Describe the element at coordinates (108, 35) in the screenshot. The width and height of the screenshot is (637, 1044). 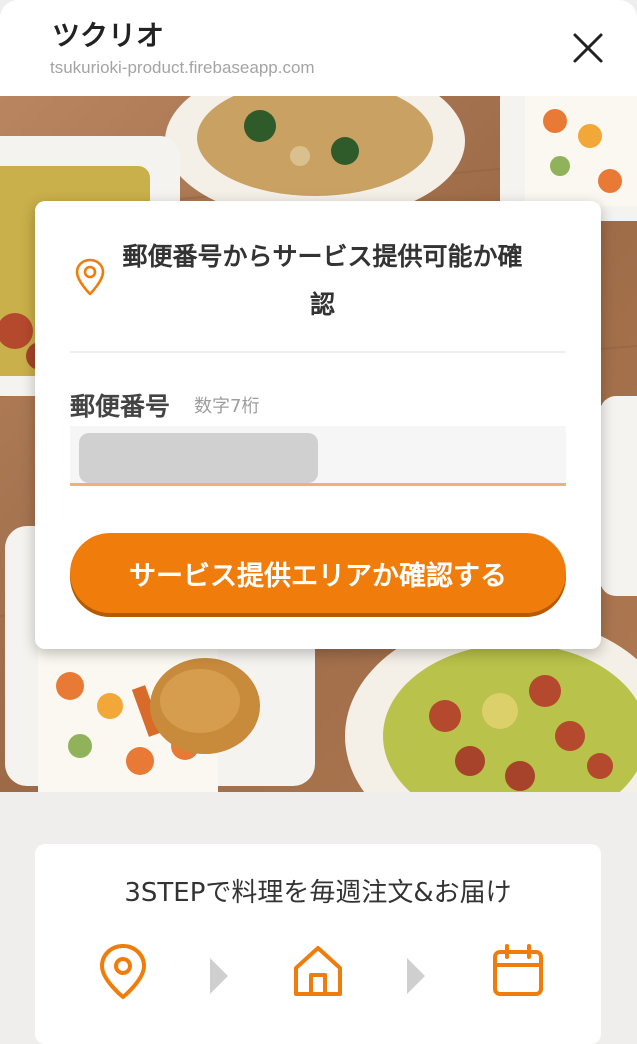
I see `app-title: ツクリオ` at that location.